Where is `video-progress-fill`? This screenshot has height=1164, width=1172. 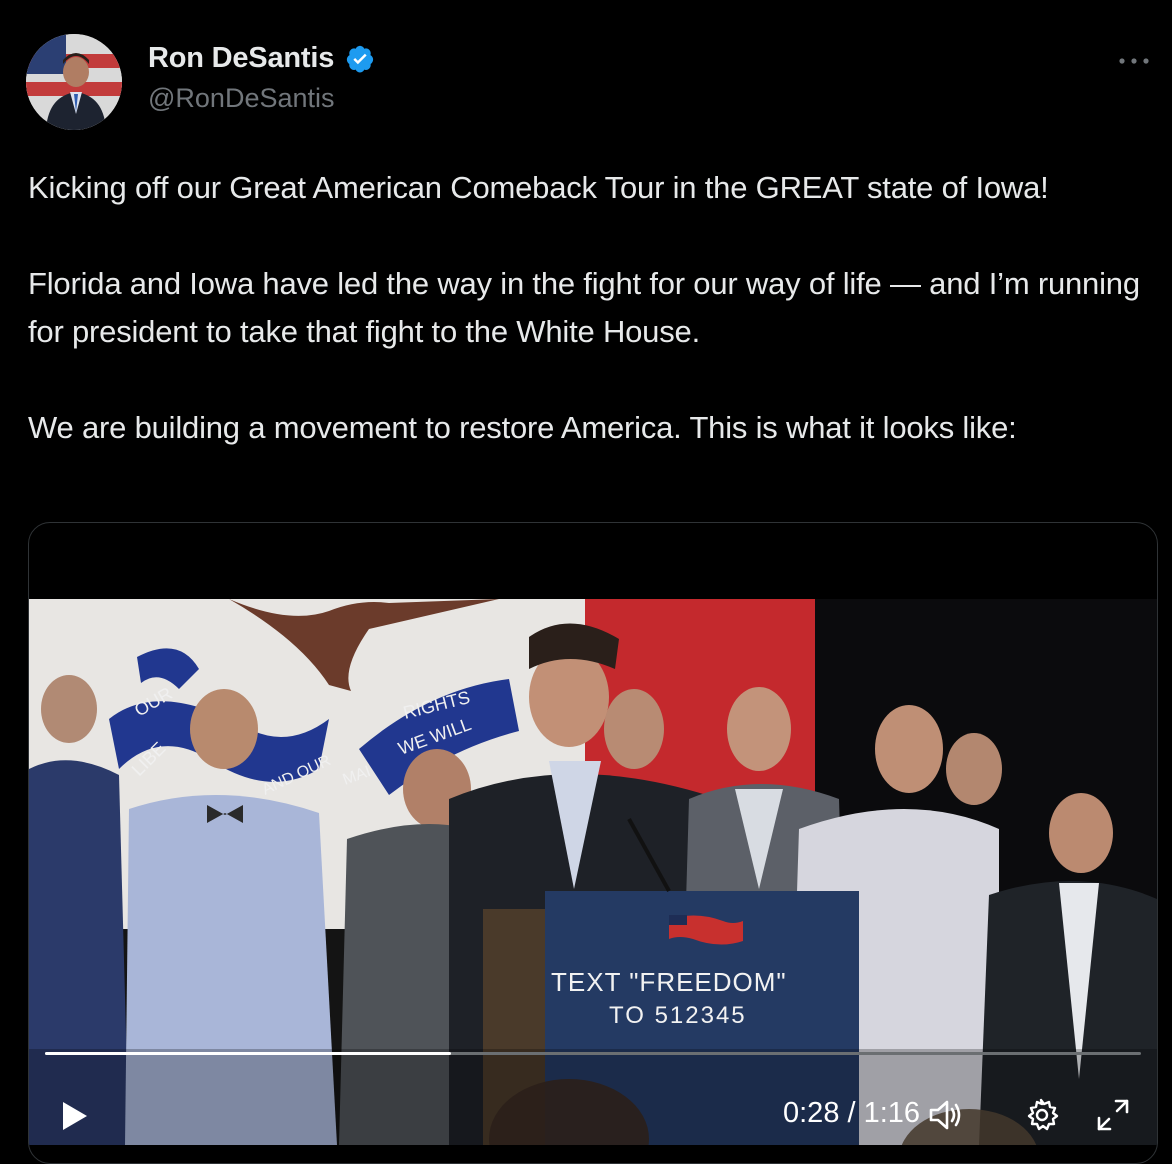
video-progress-fill is located at coordinates (248, 1053).